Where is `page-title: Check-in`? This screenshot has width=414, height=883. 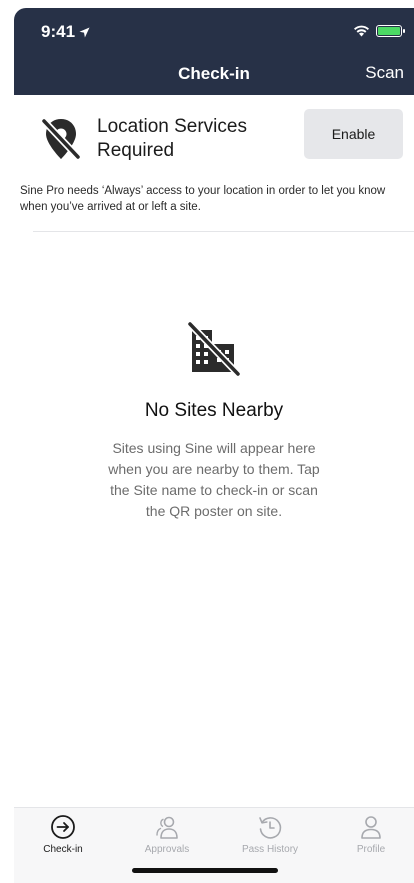
page-title: Check-in is located at coordinates (214, 73).